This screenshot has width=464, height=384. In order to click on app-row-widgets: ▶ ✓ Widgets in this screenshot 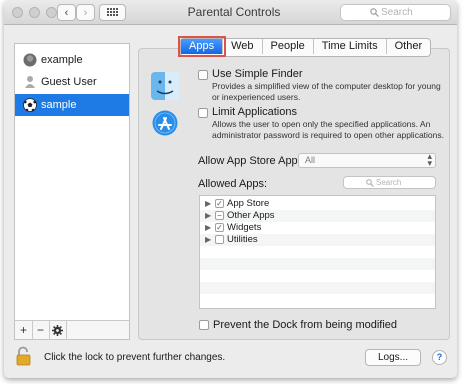, I will do `click(317, 228)`.